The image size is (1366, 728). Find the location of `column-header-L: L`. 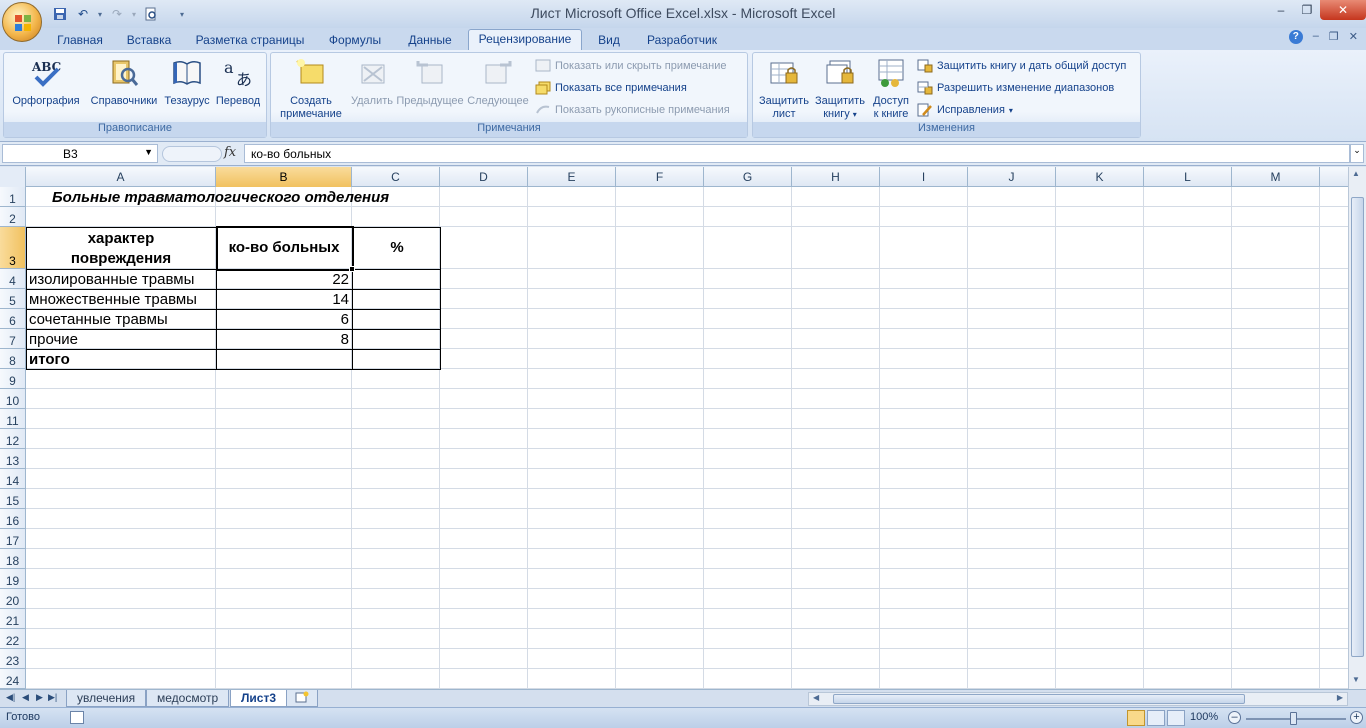

column-header-L: L is located at coordinates (1188, 177).